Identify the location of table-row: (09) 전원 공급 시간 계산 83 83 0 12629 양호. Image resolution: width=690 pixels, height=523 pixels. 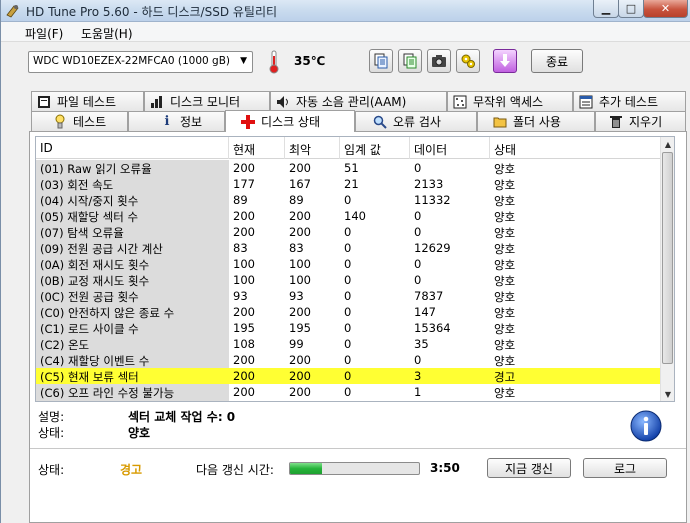
(349, 248).